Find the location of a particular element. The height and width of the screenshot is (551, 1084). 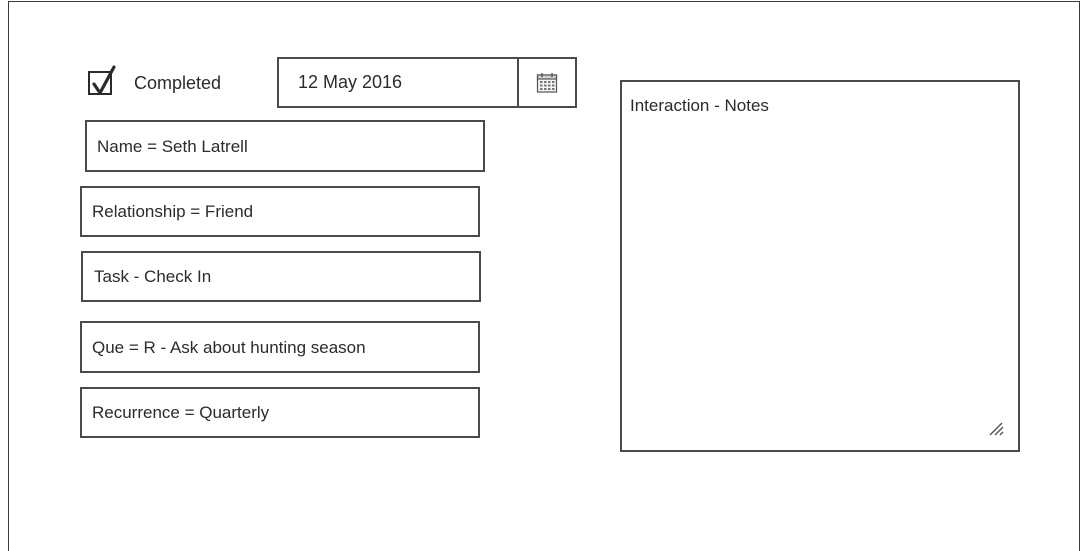

completed-label: Completed is located at coordinates (178, 82).